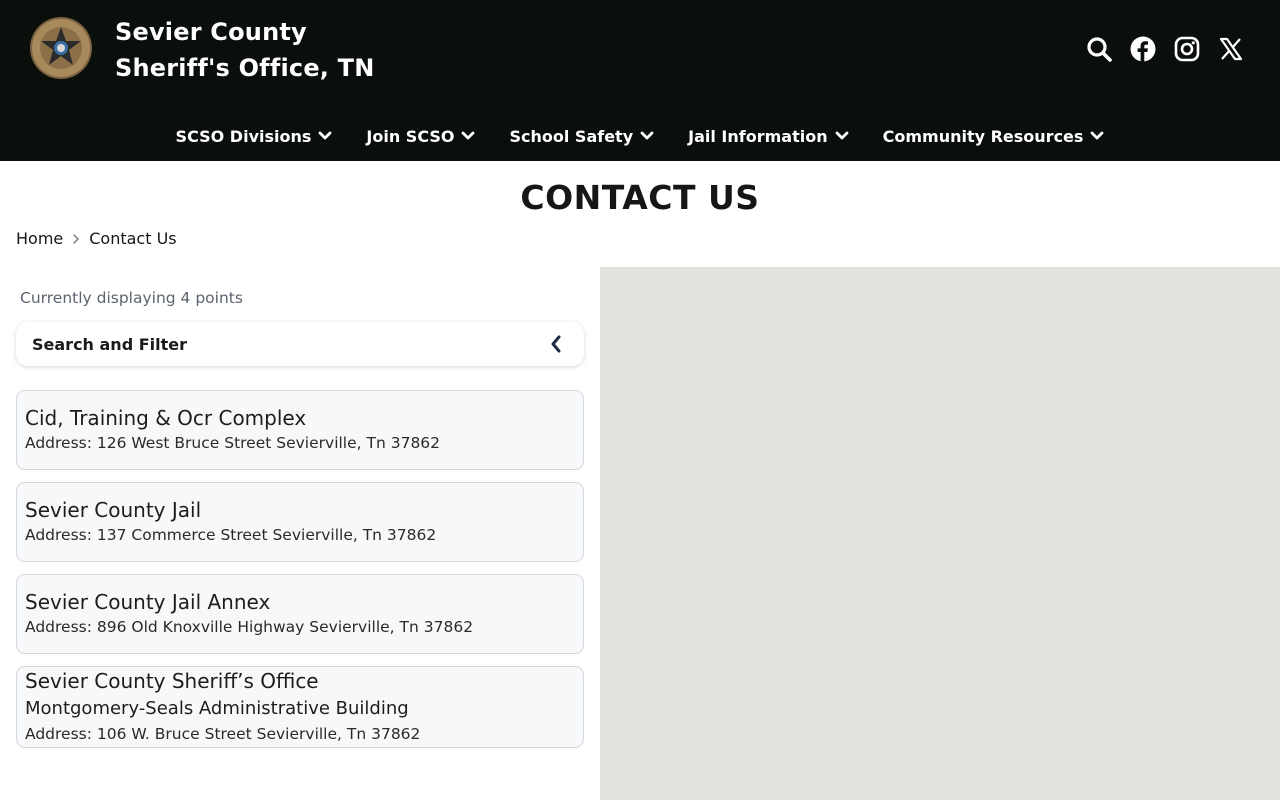 Image resolution: width=1280 pixels, height=800 pixels. I want to click on location-name: Sevier County Sheriff’s Office, so click(172, 681).